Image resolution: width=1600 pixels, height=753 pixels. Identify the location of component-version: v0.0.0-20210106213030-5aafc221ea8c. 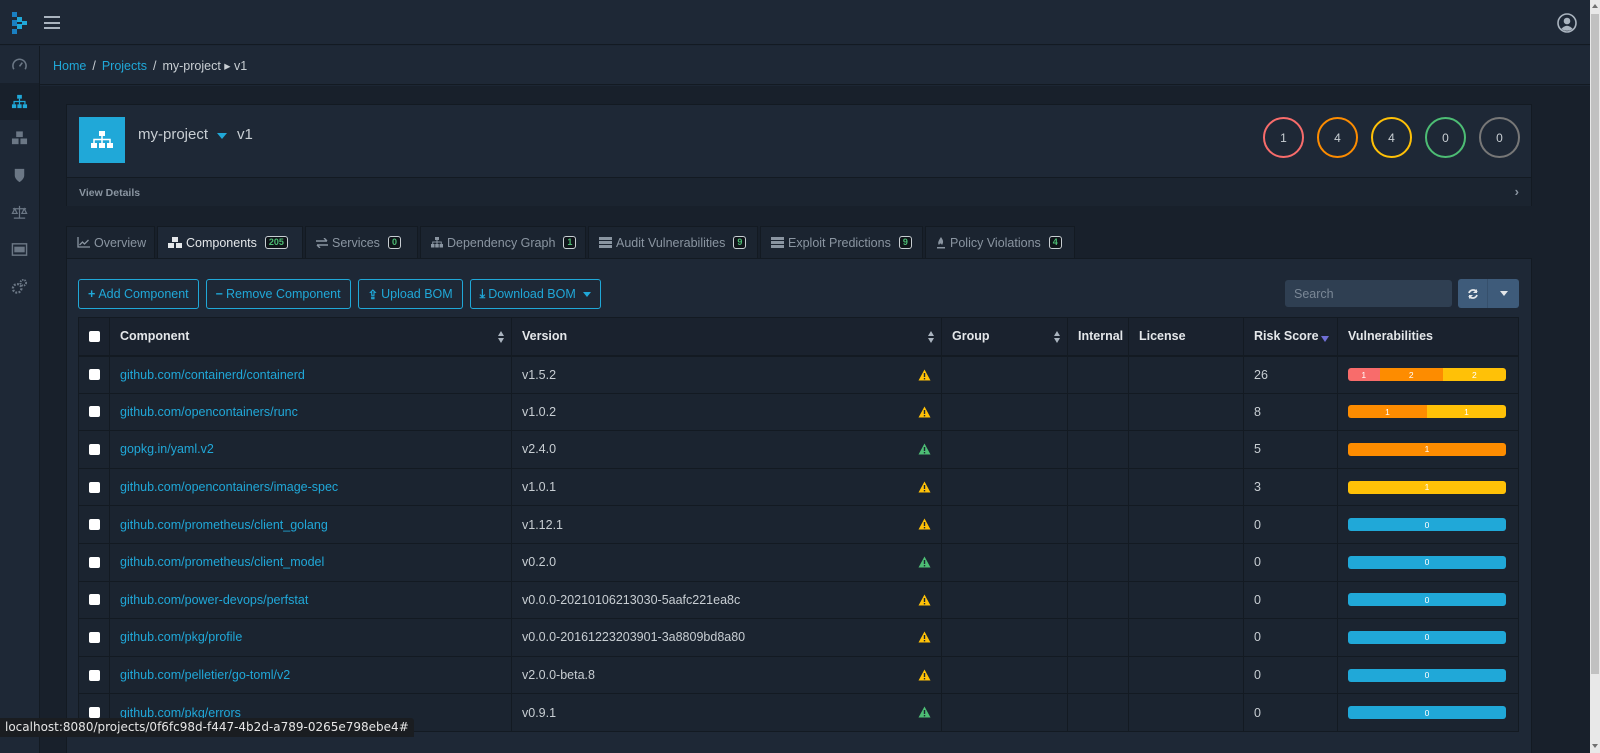
(631, 599).